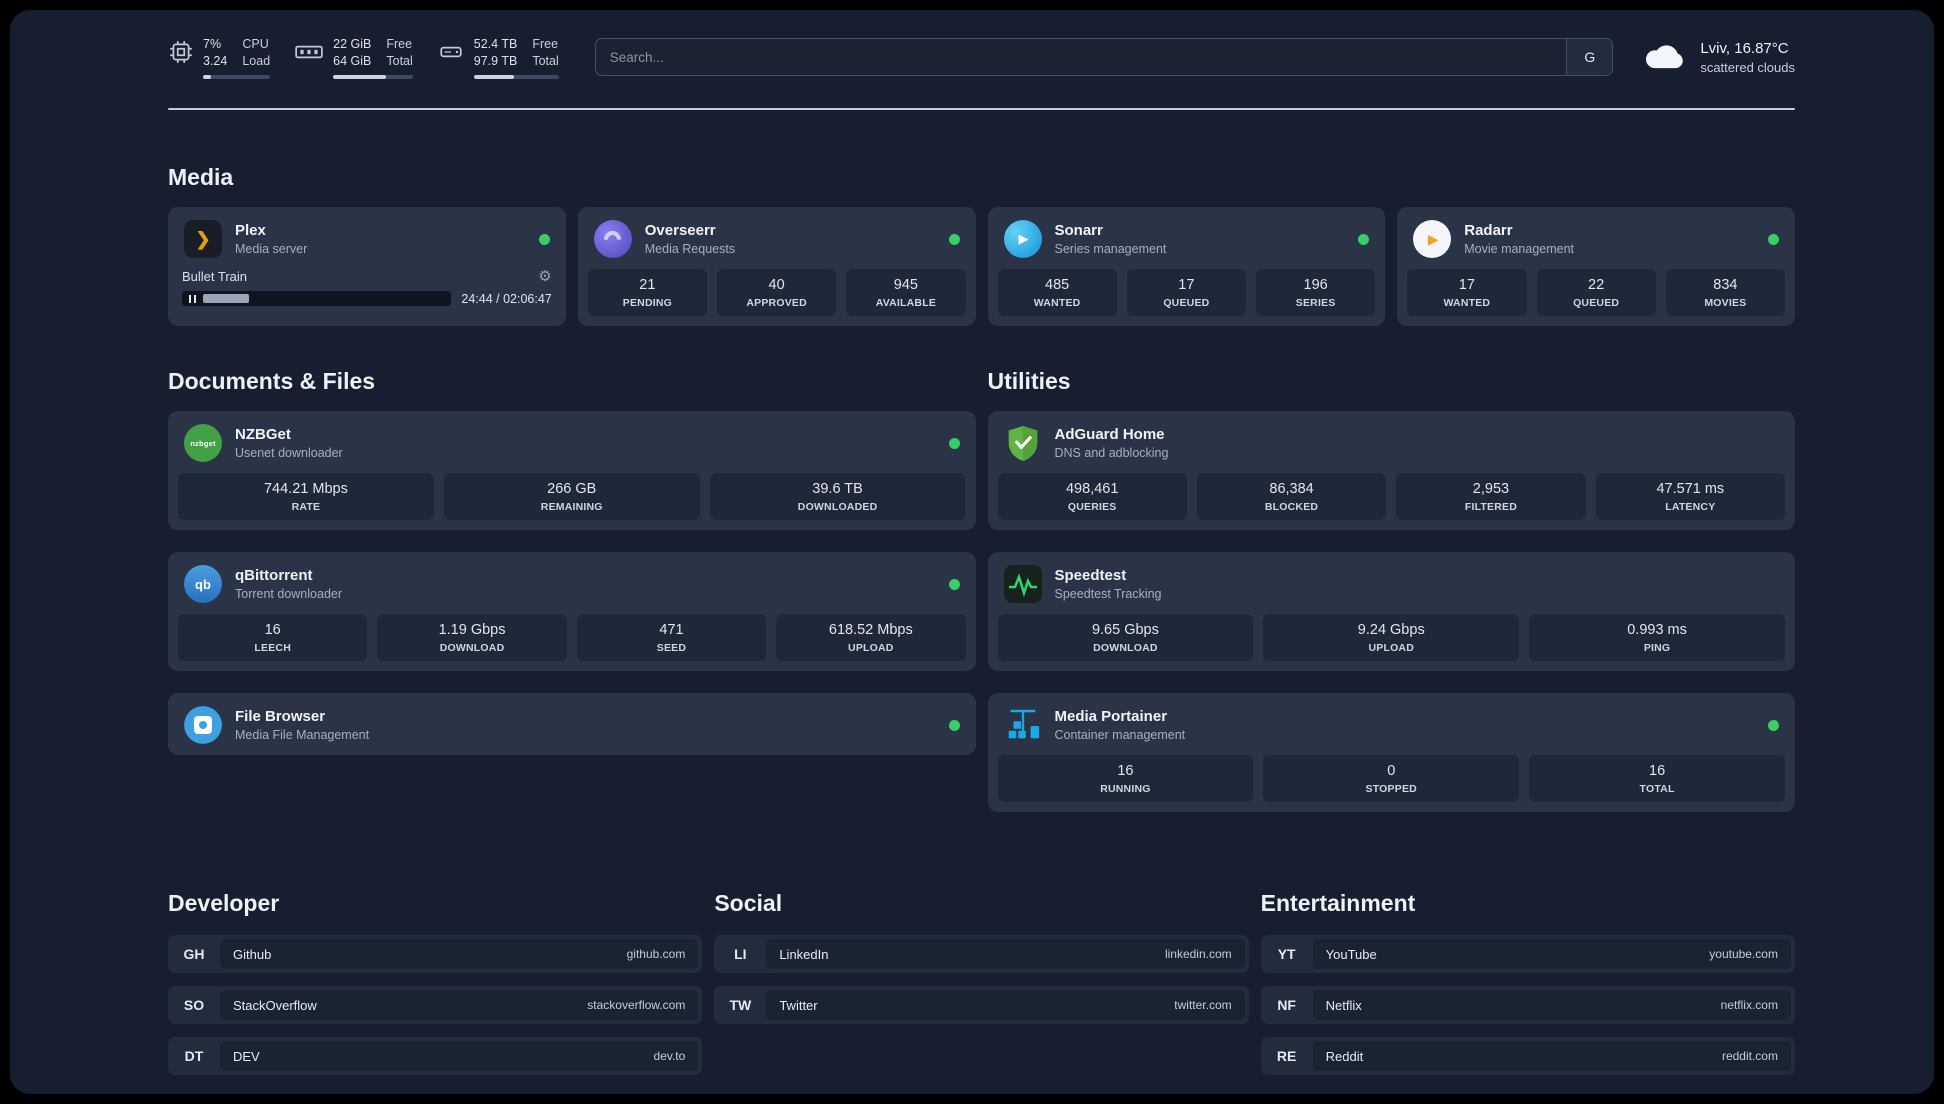 The height and width of the screenshot is (1104, 1944). I want to click on search-input, so click(1081, 57).